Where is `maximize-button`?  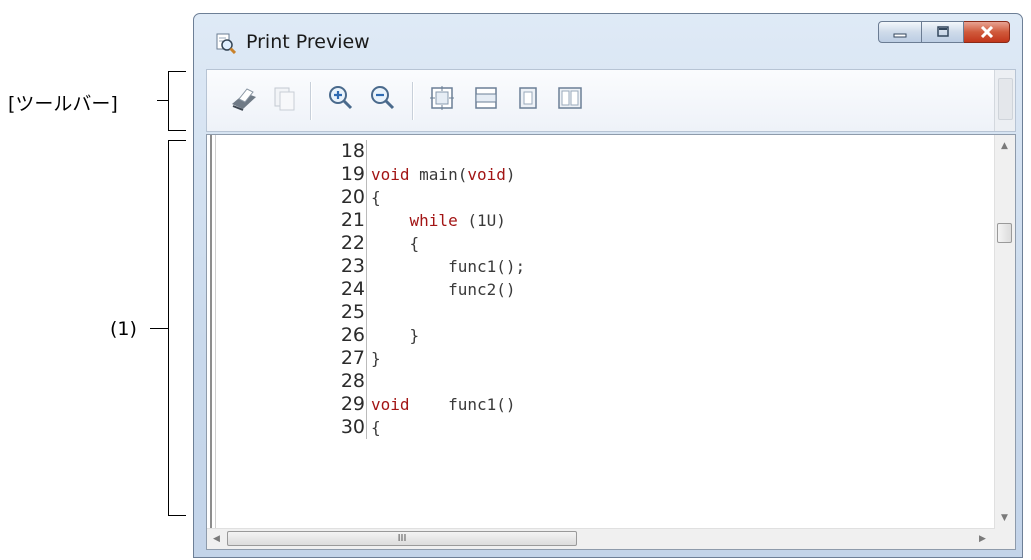 maximize-button is located at coordinates (943, 32).